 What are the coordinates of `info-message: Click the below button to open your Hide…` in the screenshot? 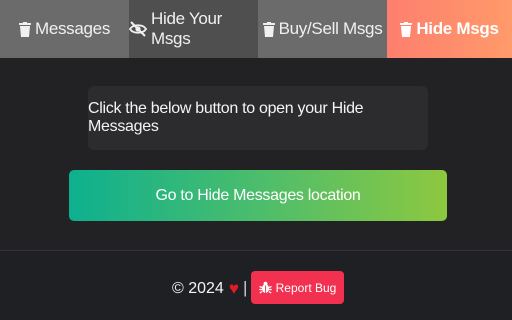 It's located at (258, 118).